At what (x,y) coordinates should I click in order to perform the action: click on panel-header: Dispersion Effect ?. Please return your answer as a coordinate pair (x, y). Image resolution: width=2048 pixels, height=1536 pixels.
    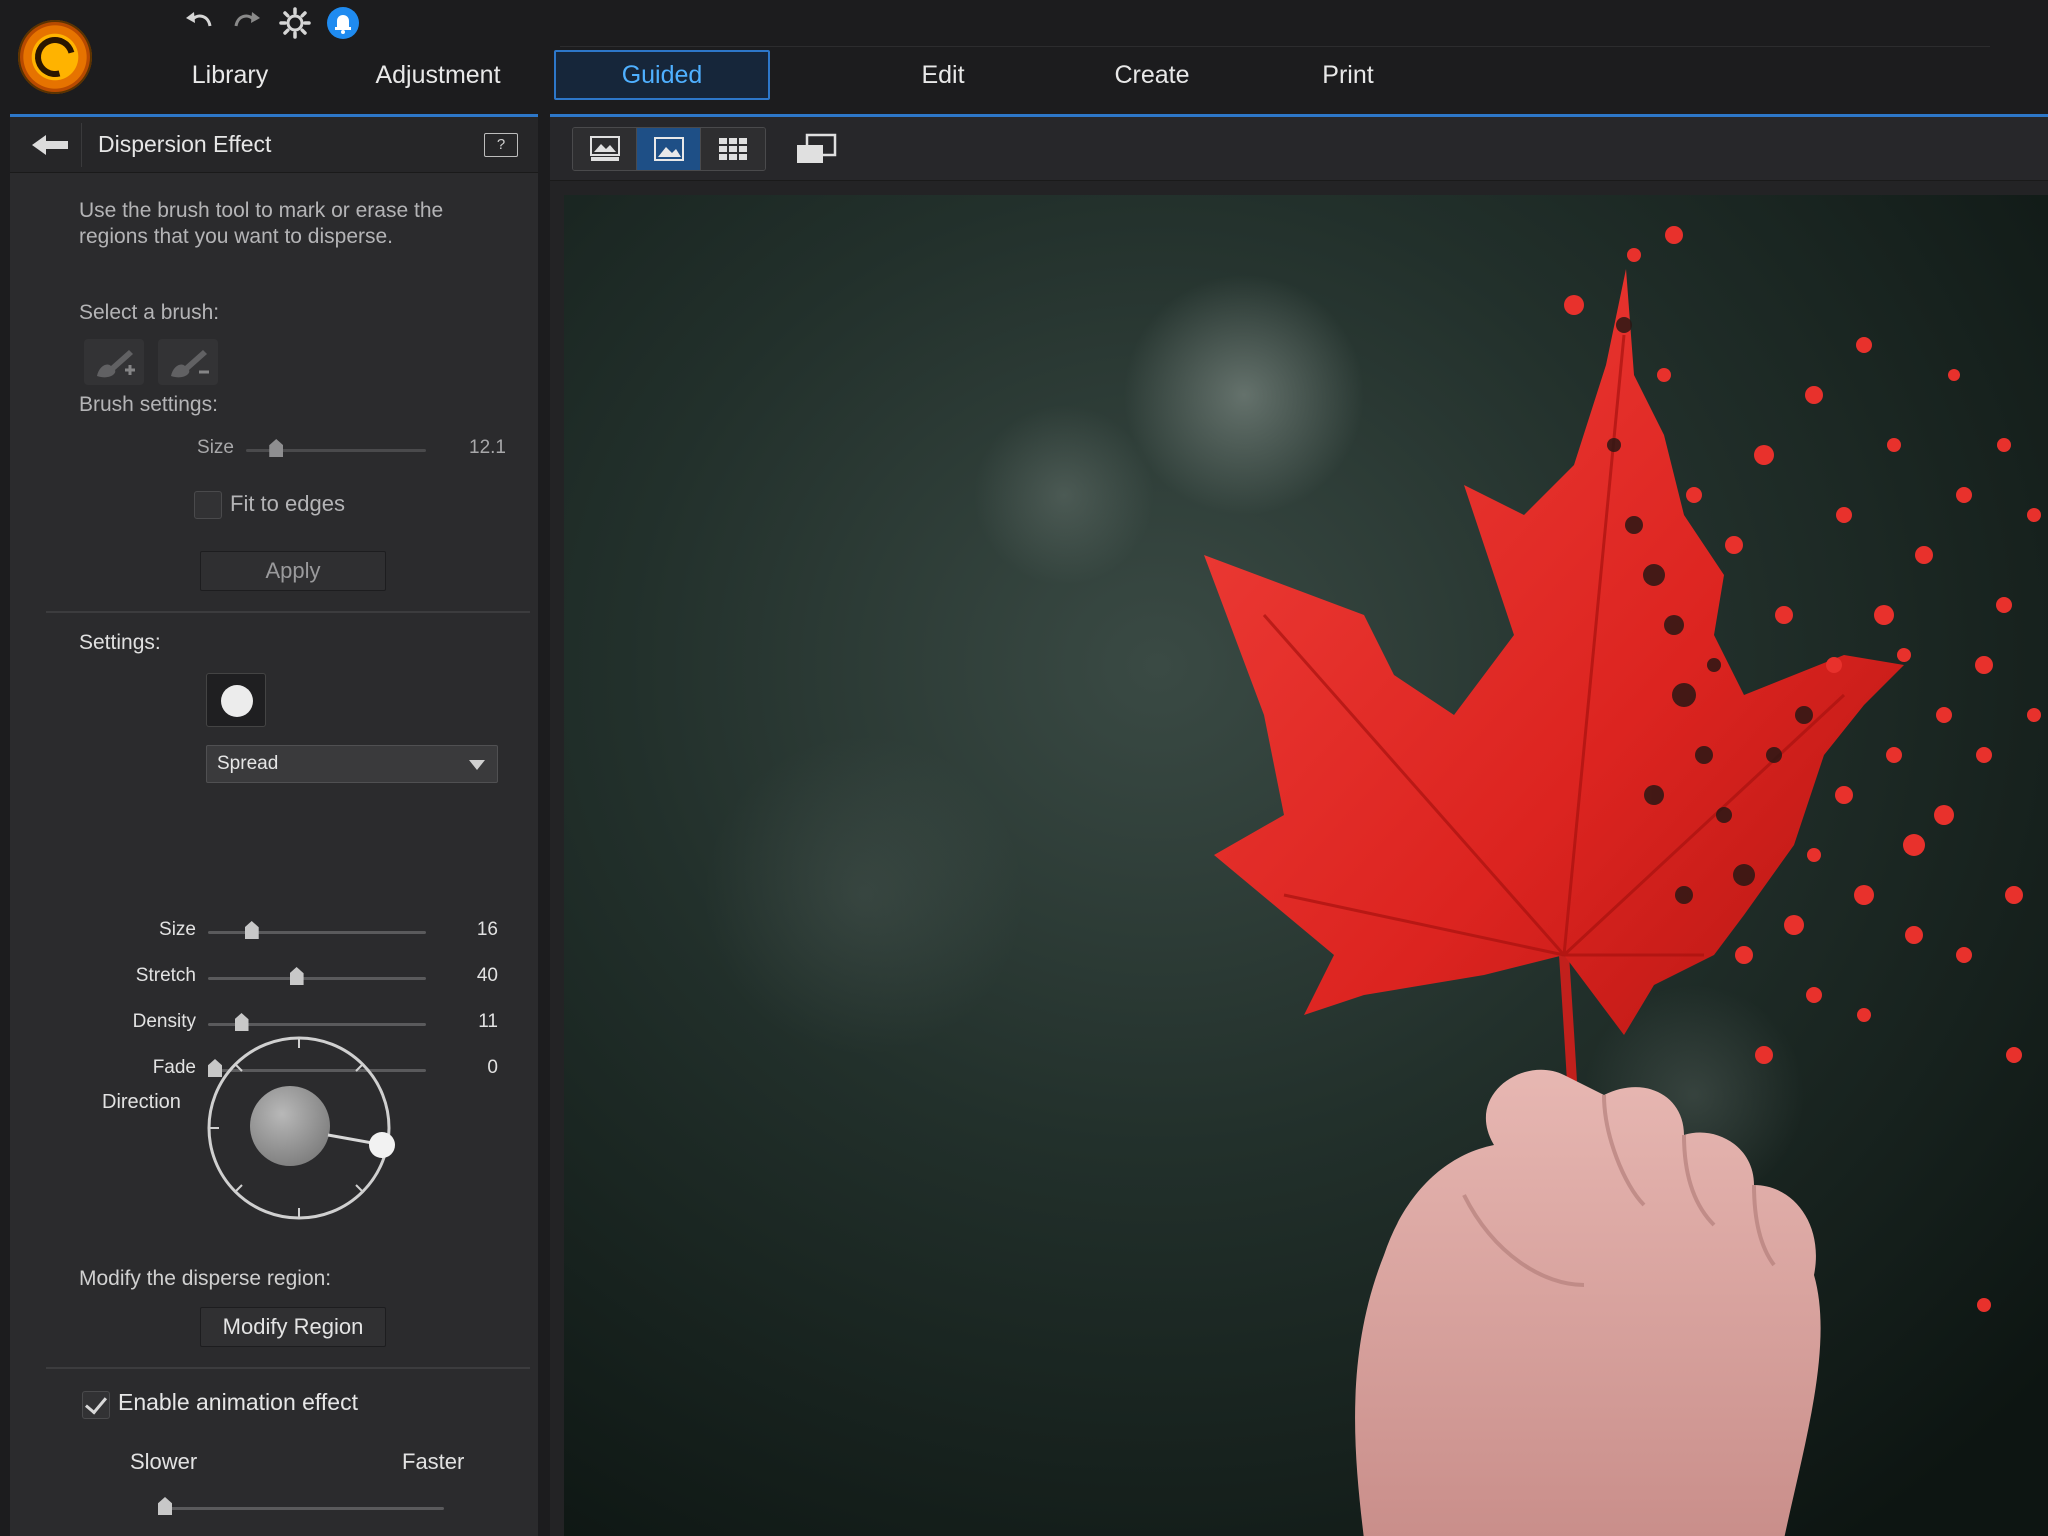
    Looking at the image, I should click on (274, 145).